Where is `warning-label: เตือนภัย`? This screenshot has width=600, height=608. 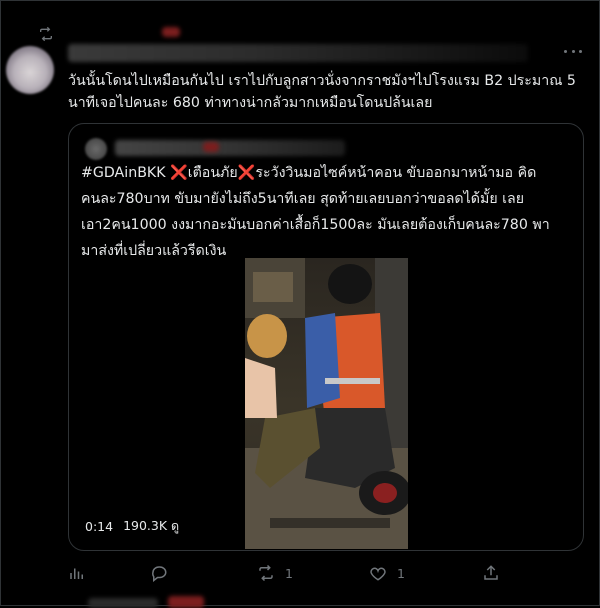
warning-label: เตือนภัย is located at coordinates (212, 173).